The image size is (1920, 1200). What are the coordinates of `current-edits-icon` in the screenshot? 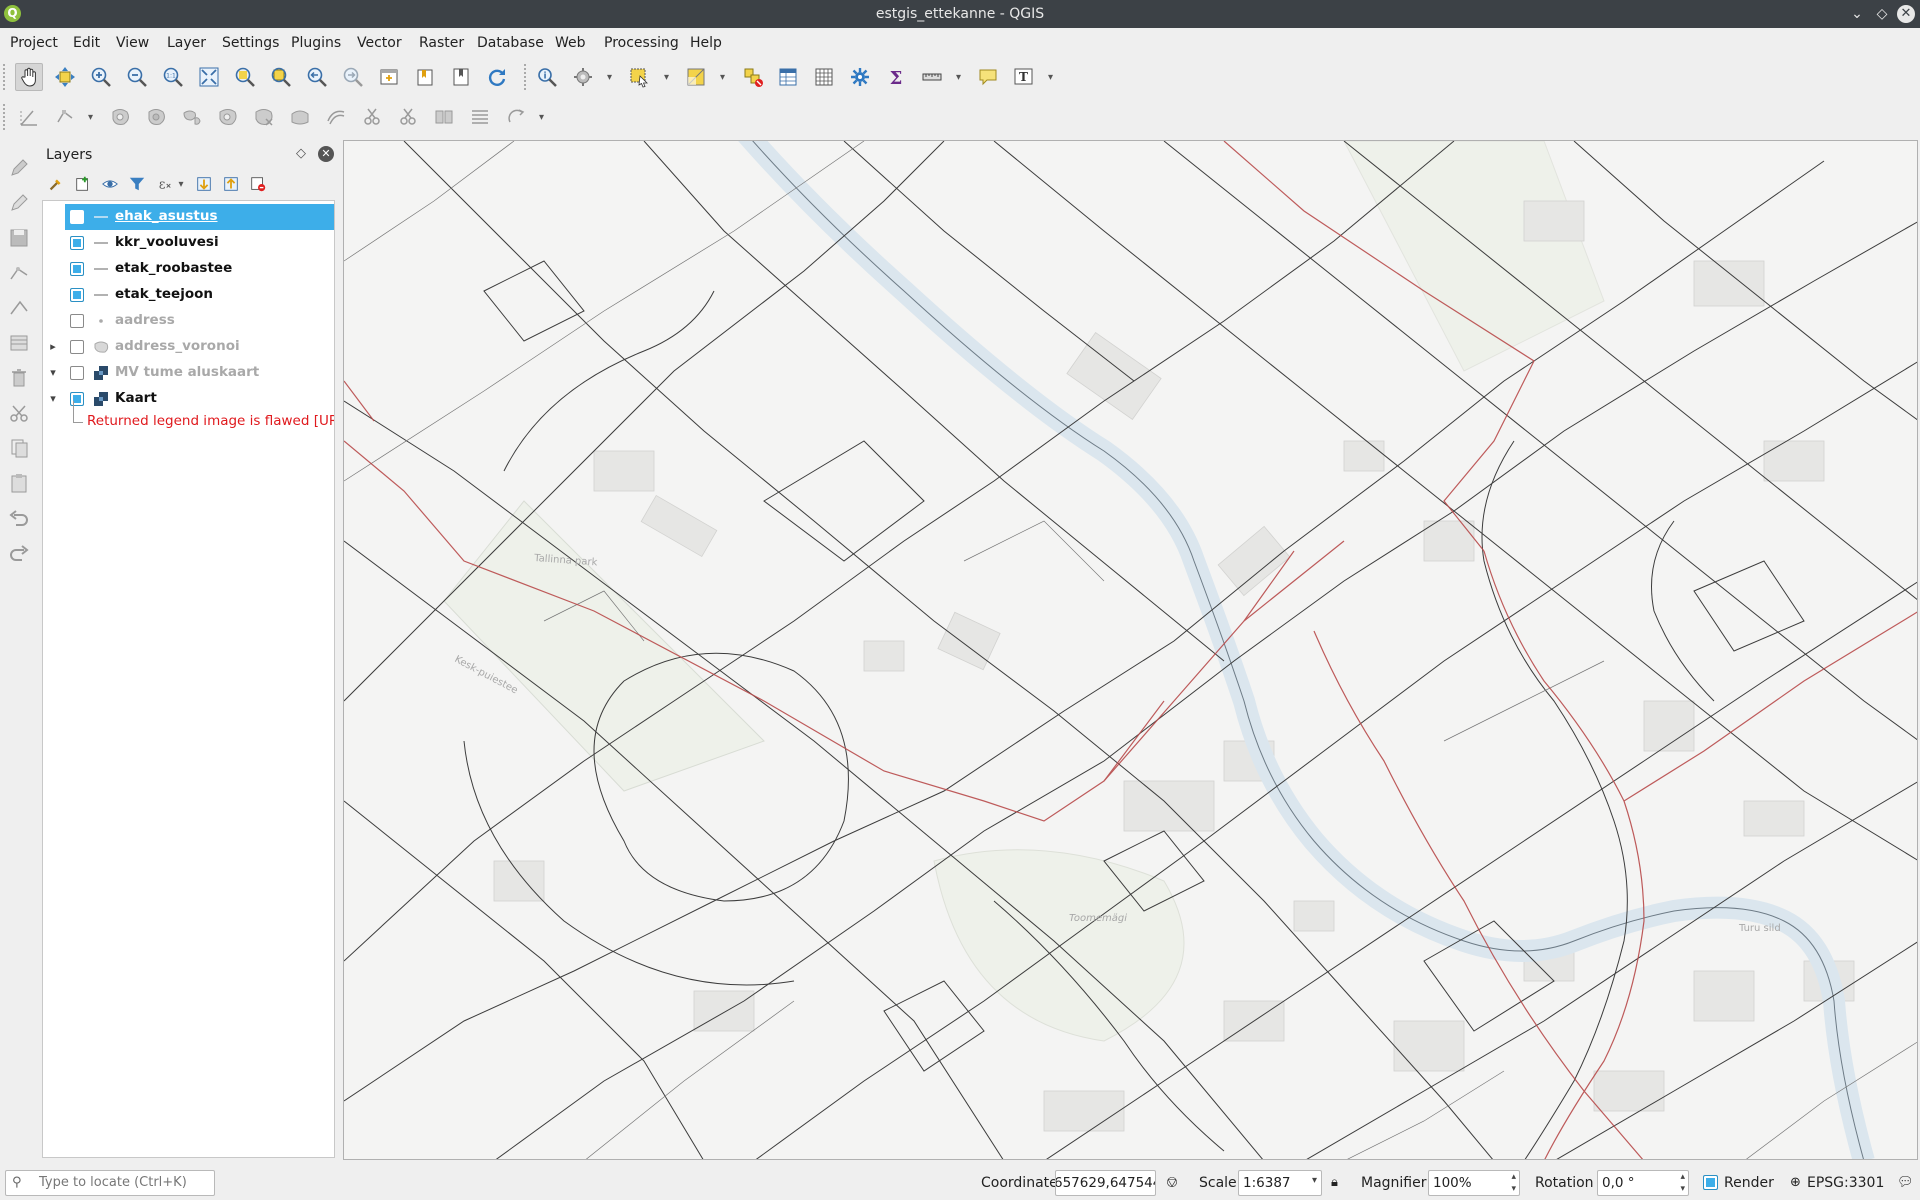 It's located at (19, 168).